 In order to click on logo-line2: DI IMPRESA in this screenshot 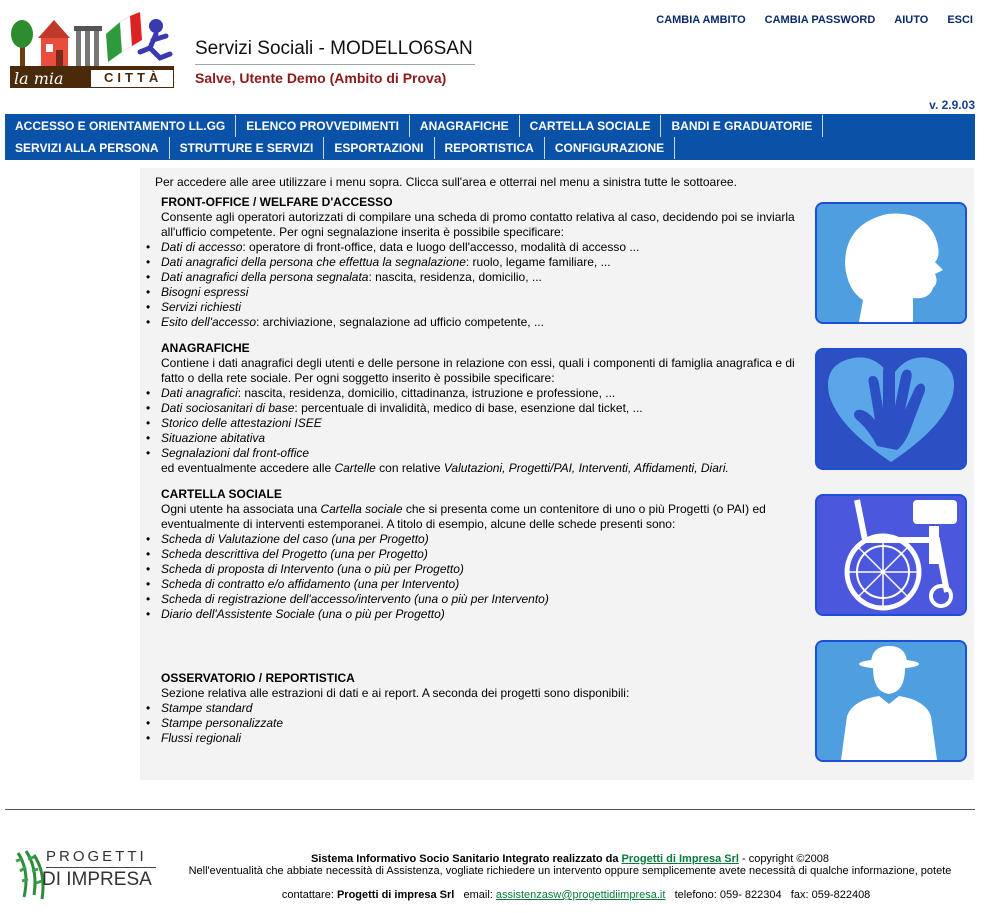, I will do `click(97, 879)`.